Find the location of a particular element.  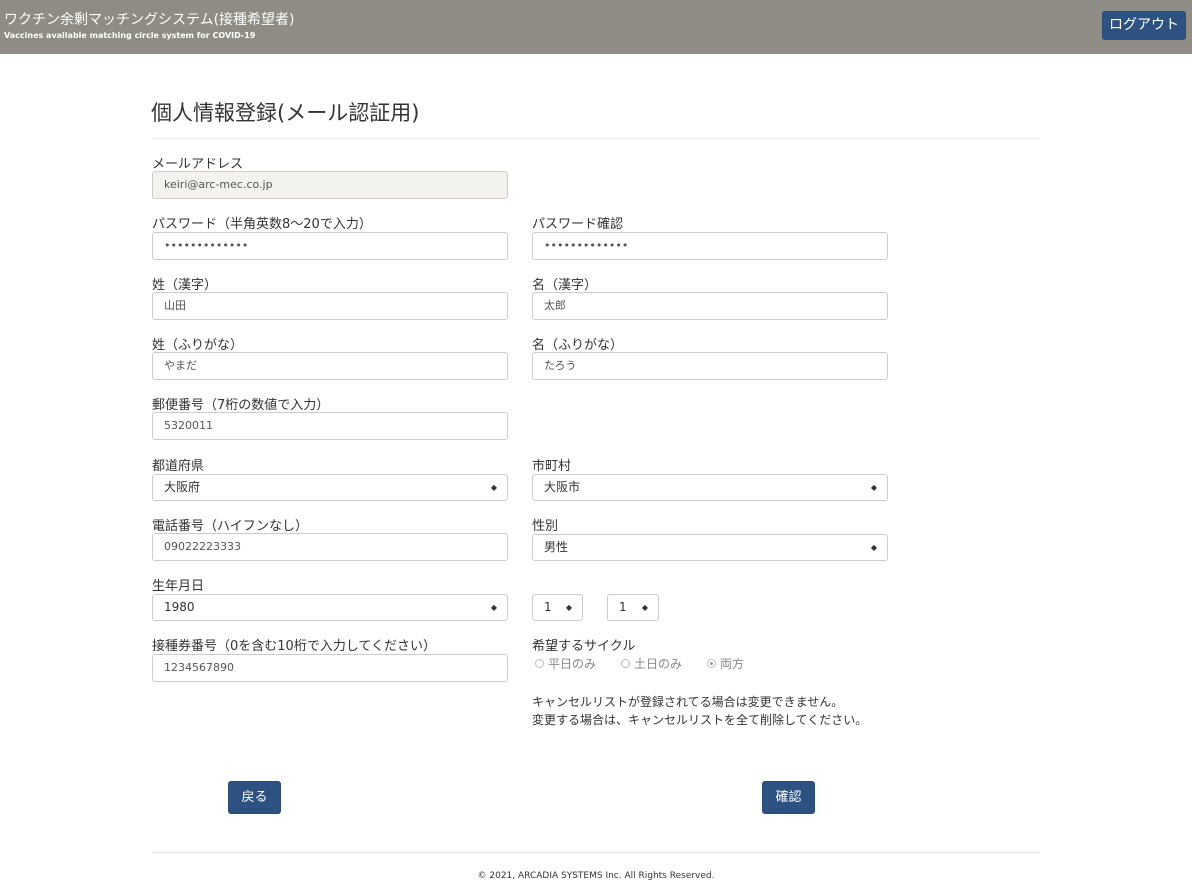

email-field: keiri@arc-mec.co.jp is located at coordinates (330, 185).